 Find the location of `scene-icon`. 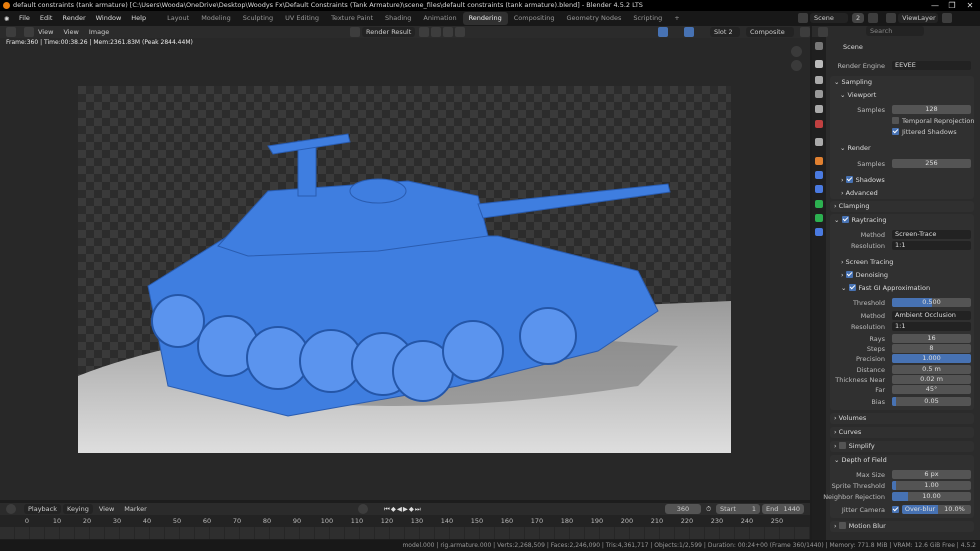

scene-icon is located at coordinates (803, 18).